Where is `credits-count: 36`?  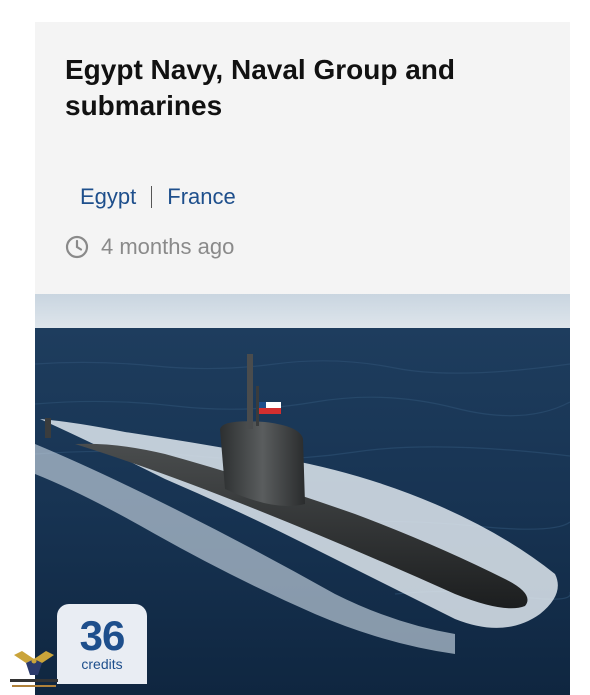
credits-count: 36 is located at coordinates (102, 635).